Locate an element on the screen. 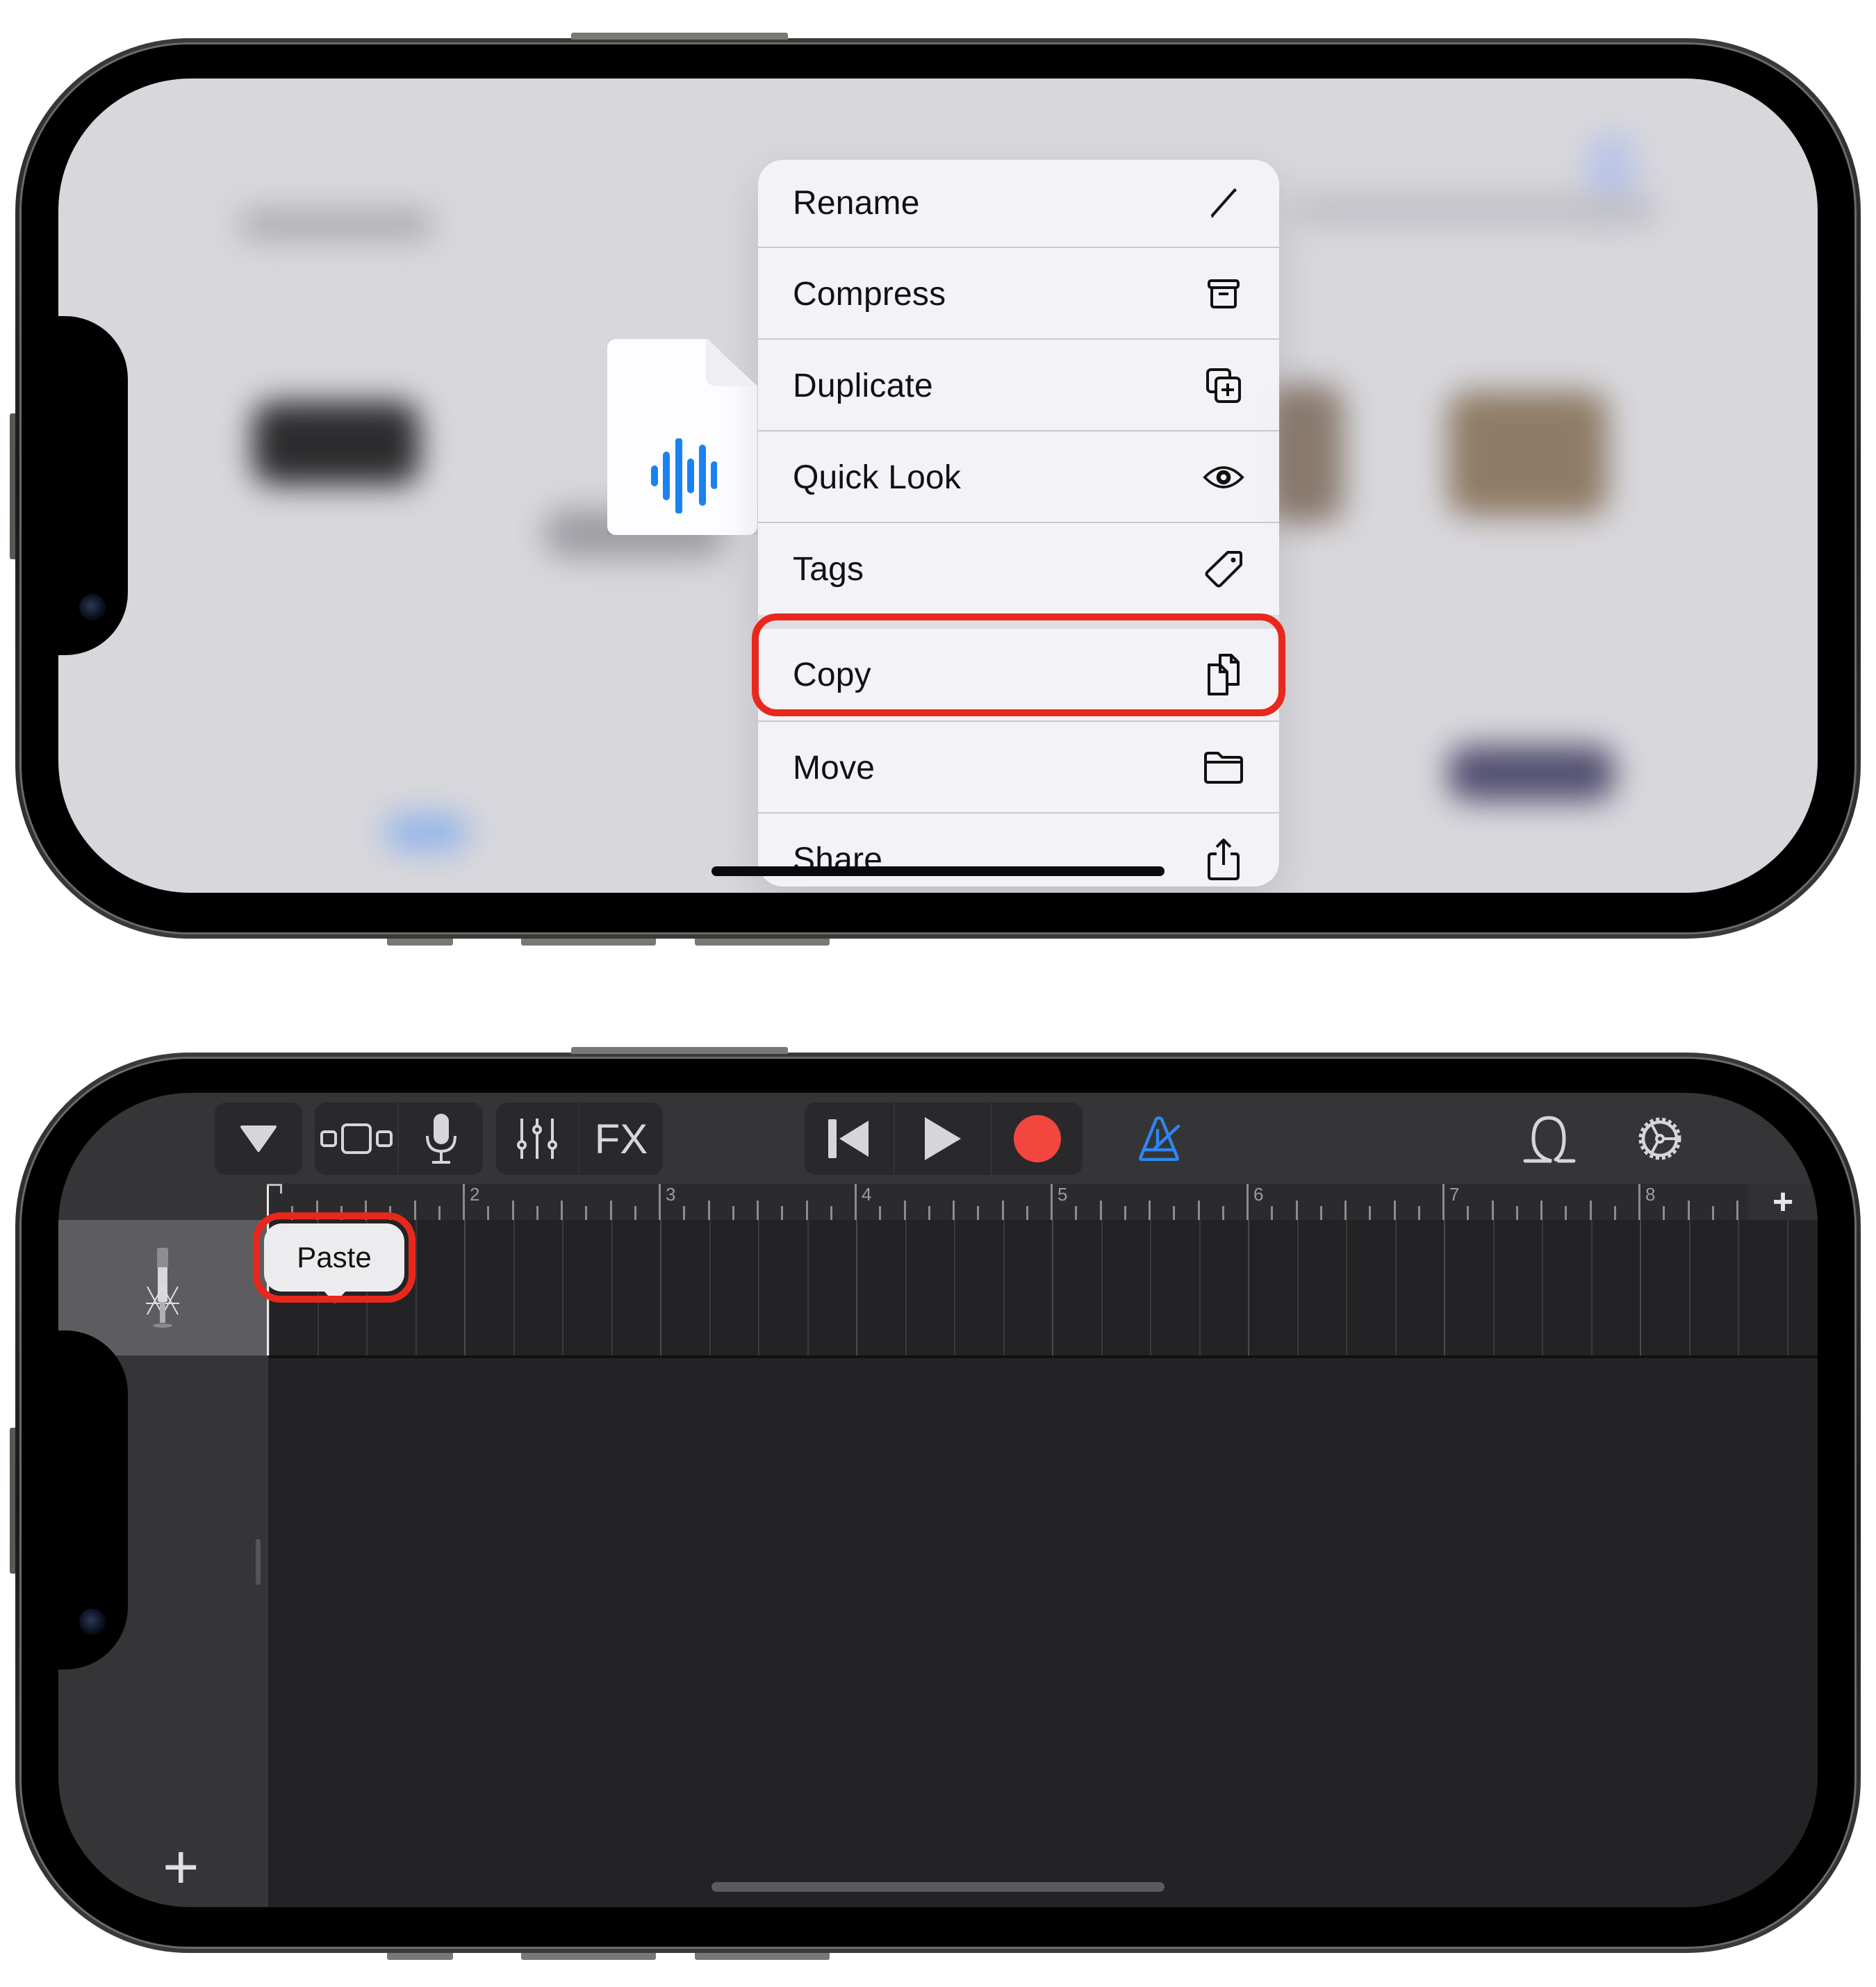 This screenshot has height=1987, width=1876. microphone-icon is located at coordinates (440, 1139).